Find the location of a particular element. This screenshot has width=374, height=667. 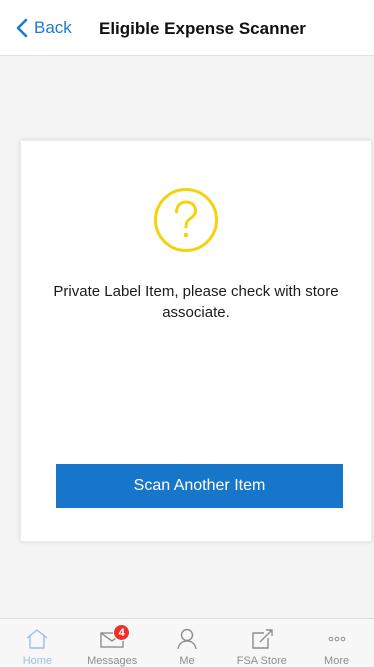

nav-header: Back Eligible Expense Scanner is located at coordinates (187, 28).